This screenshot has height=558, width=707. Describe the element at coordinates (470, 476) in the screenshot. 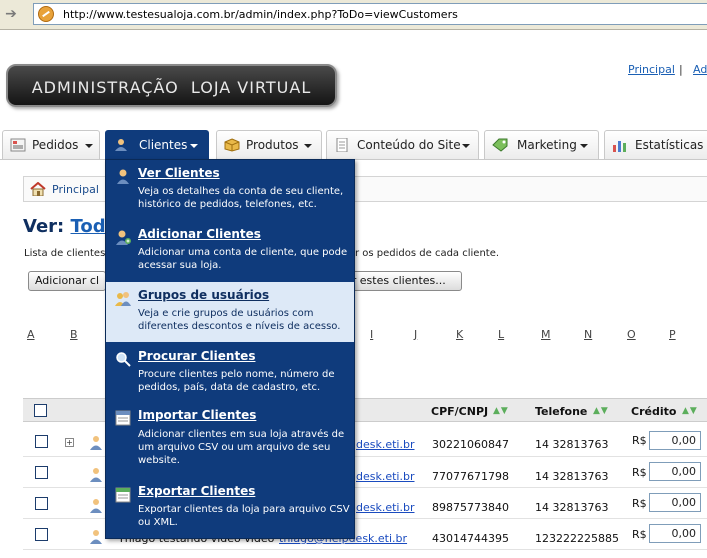

I see `customer-cpf: 77077671798` at that location.